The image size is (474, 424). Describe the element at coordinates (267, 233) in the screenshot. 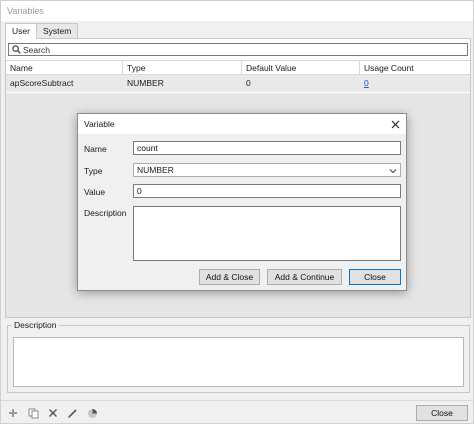

I see `description-field` at that location.